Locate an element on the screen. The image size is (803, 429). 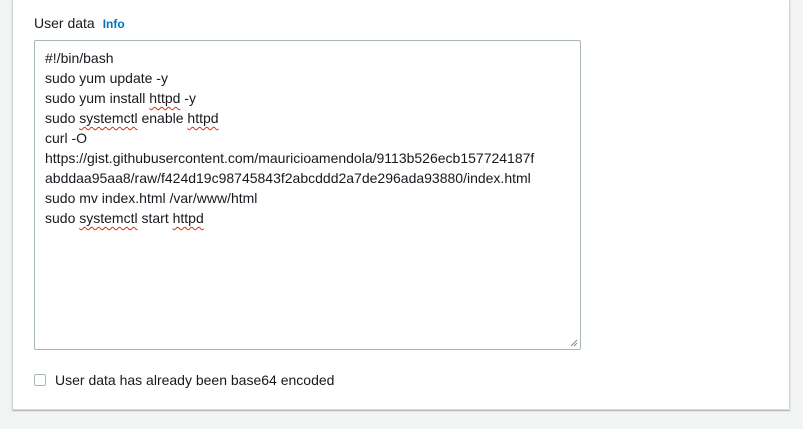
user-data-line: sudo yum install httpd -y is located at coordinates (120, 98).